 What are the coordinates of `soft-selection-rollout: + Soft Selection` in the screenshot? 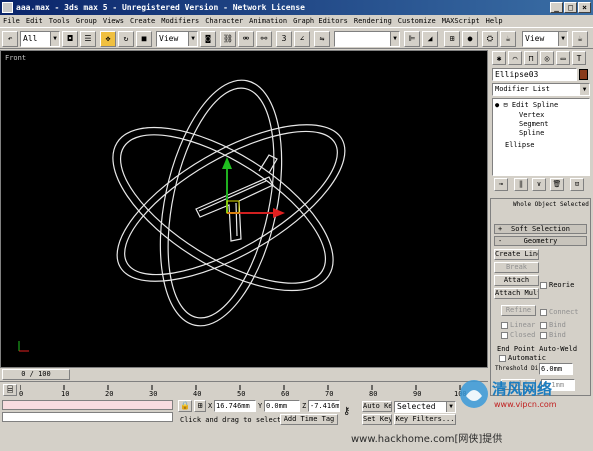 It's located at (540, 229).